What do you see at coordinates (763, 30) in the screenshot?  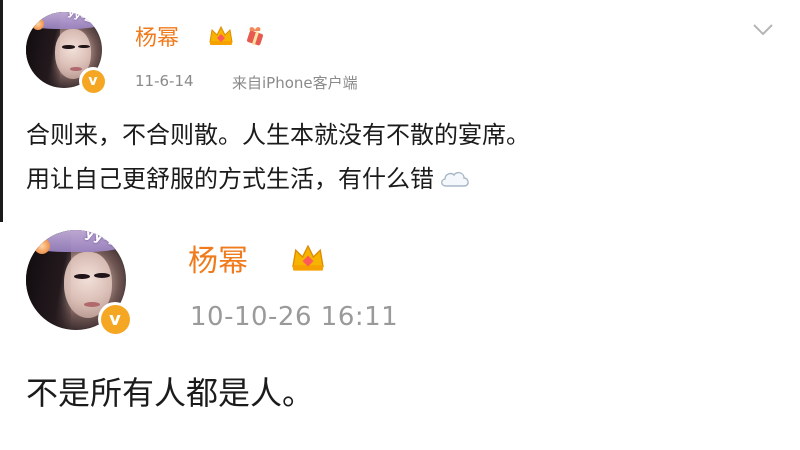 I see `chevron-down-icon` at bounding box center [763, 30].